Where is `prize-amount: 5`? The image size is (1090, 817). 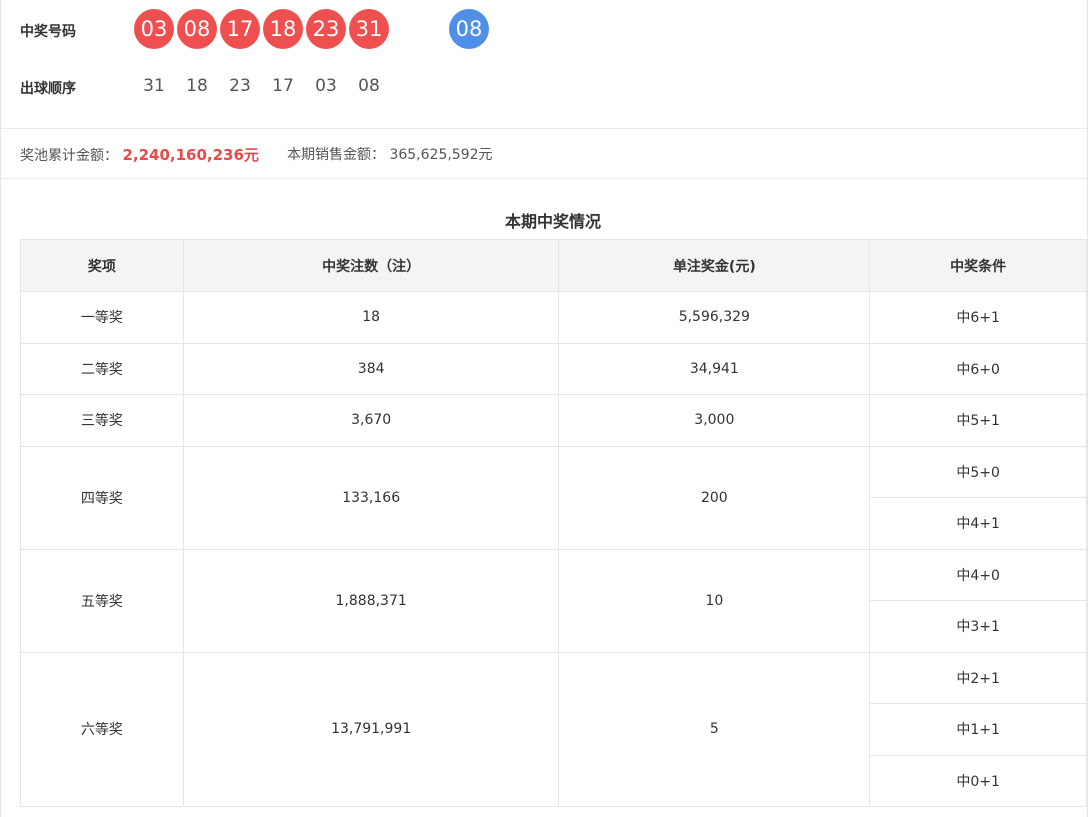
prize-amount: 5 is located at coordinates (714, 729).